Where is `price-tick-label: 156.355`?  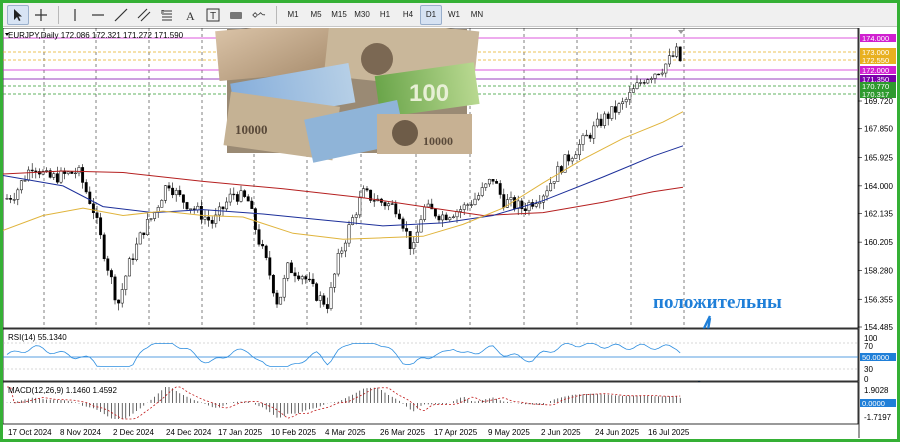
price-tick-label: 156.355 is located at coordinates (878, 299).